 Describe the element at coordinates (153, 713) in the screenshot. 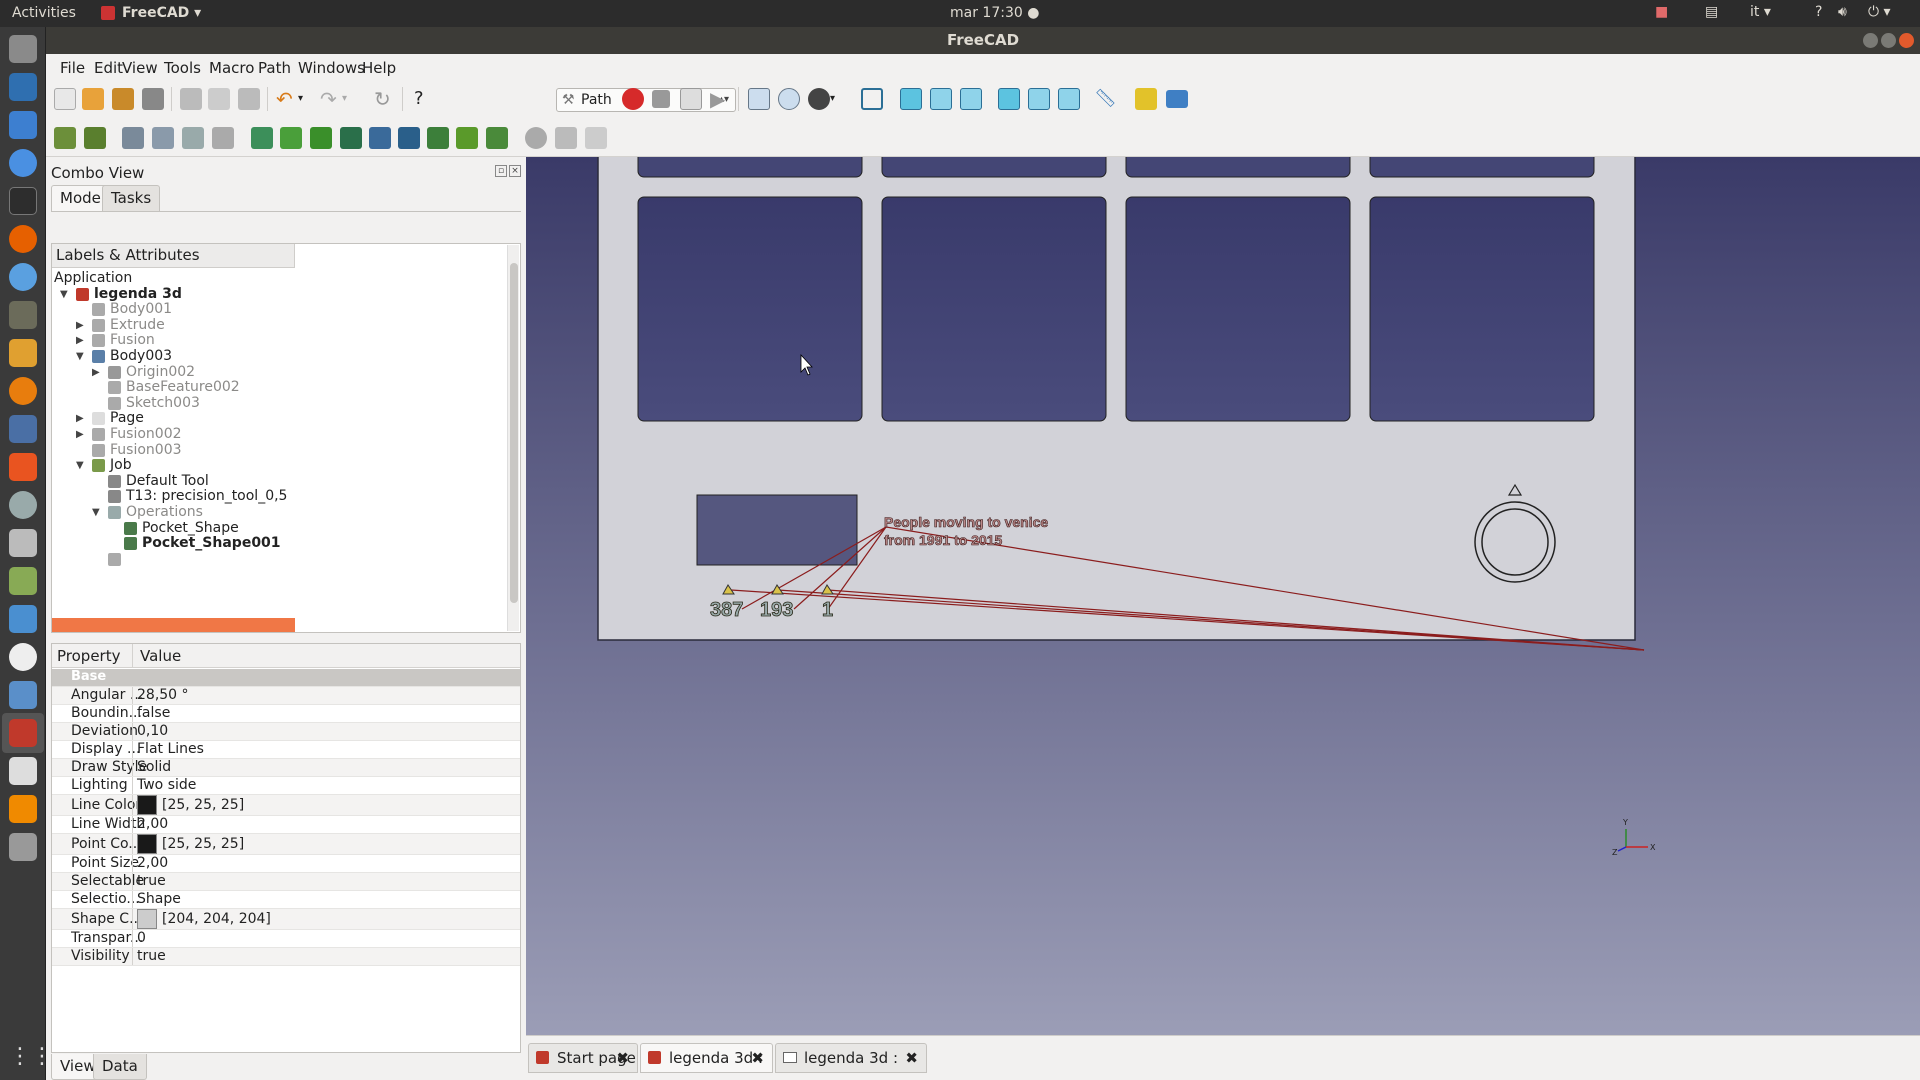

I see `property-value: false` at that location.